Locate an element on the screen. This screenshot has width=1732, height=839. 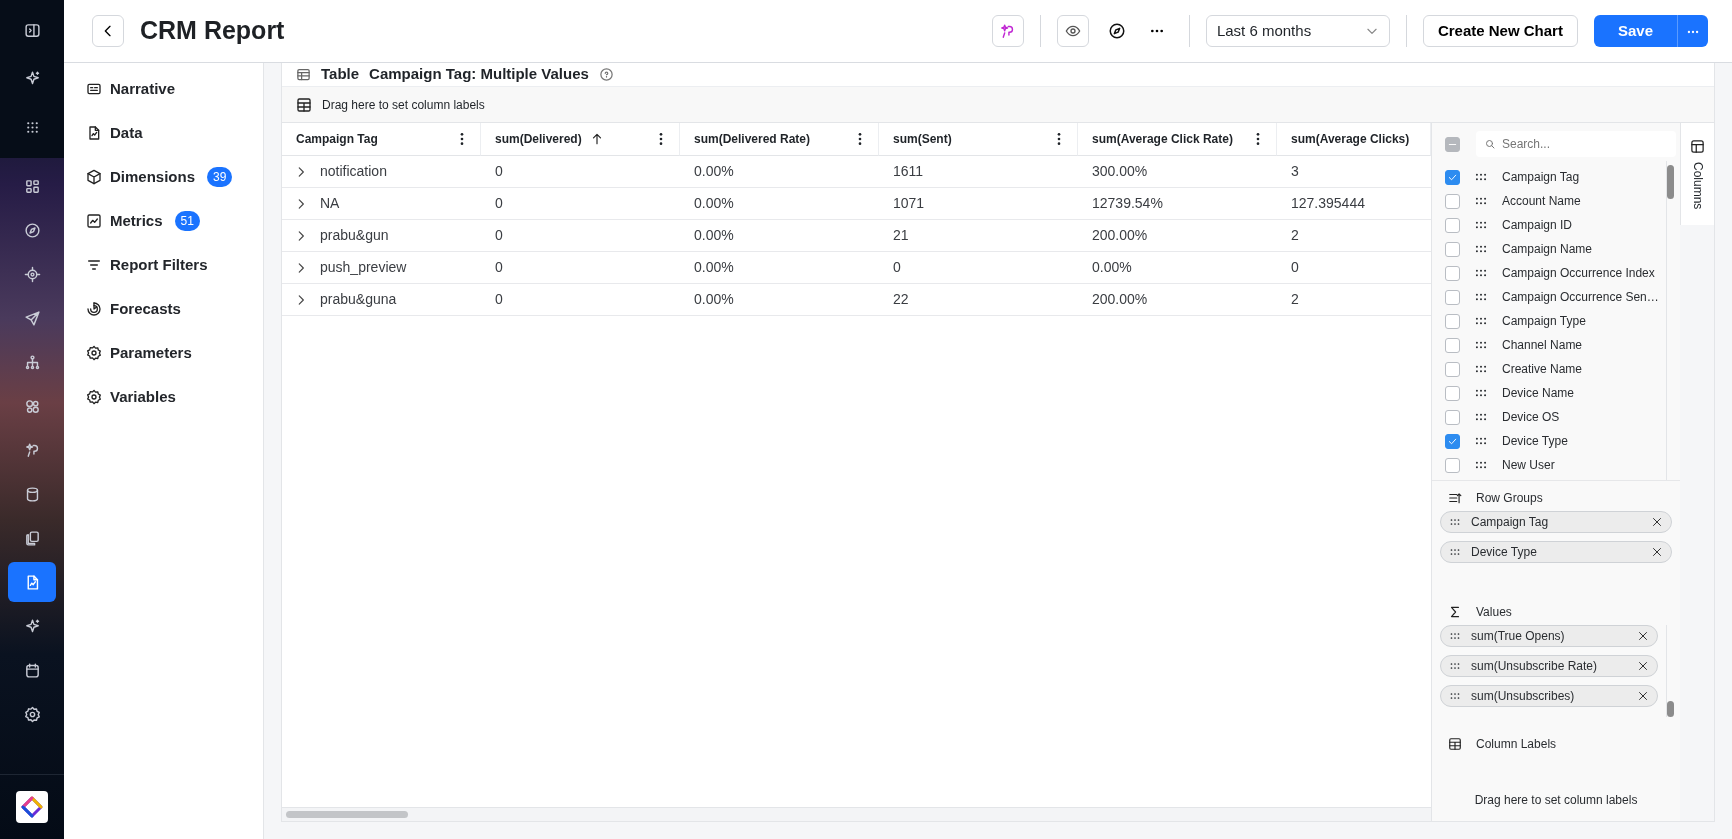
table-cell-text: 1071 is located at coordinates (909, 203).